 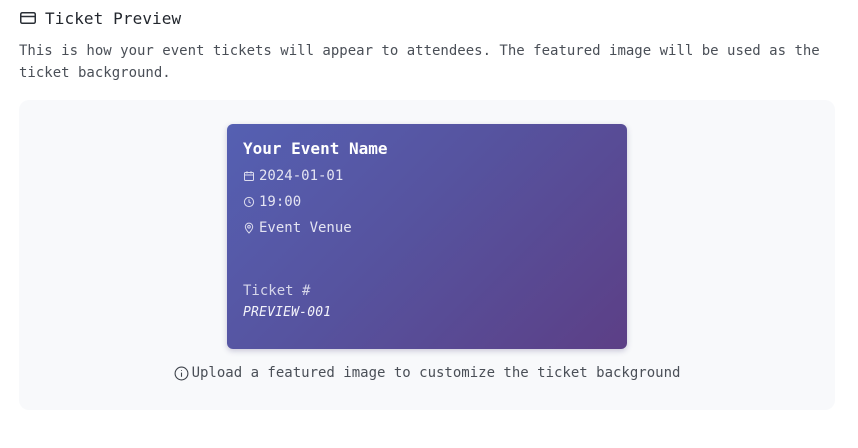 I want to click on section-title: Ticket Preview, so click(x=113, y=18).